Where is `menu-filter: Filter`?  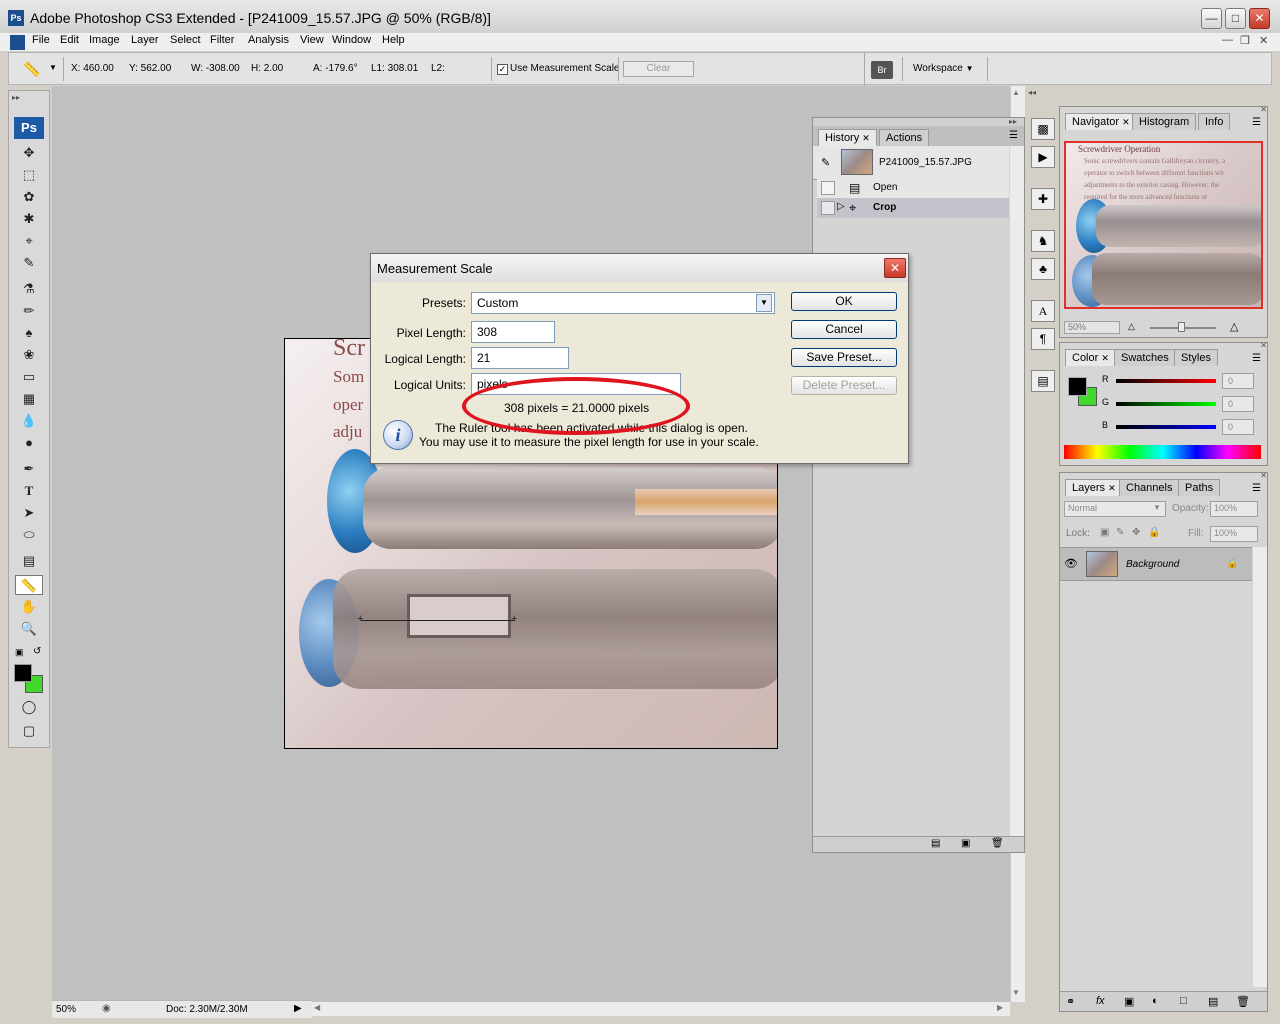
menu-filter: Filter is located at coordinates (222, 40).